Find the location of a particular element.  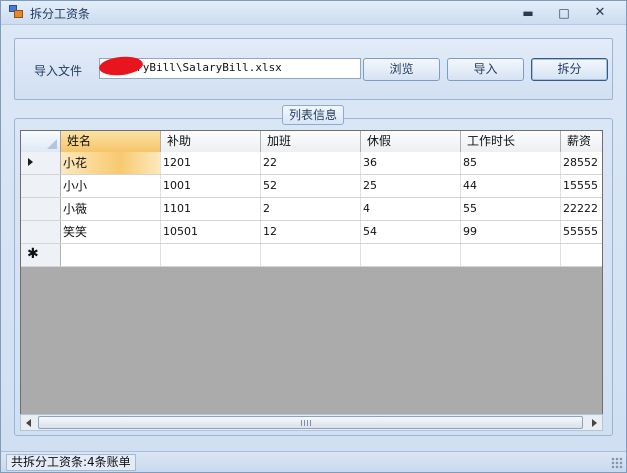

window-title: 拆分工资条 is located at coordinates (60, 14).